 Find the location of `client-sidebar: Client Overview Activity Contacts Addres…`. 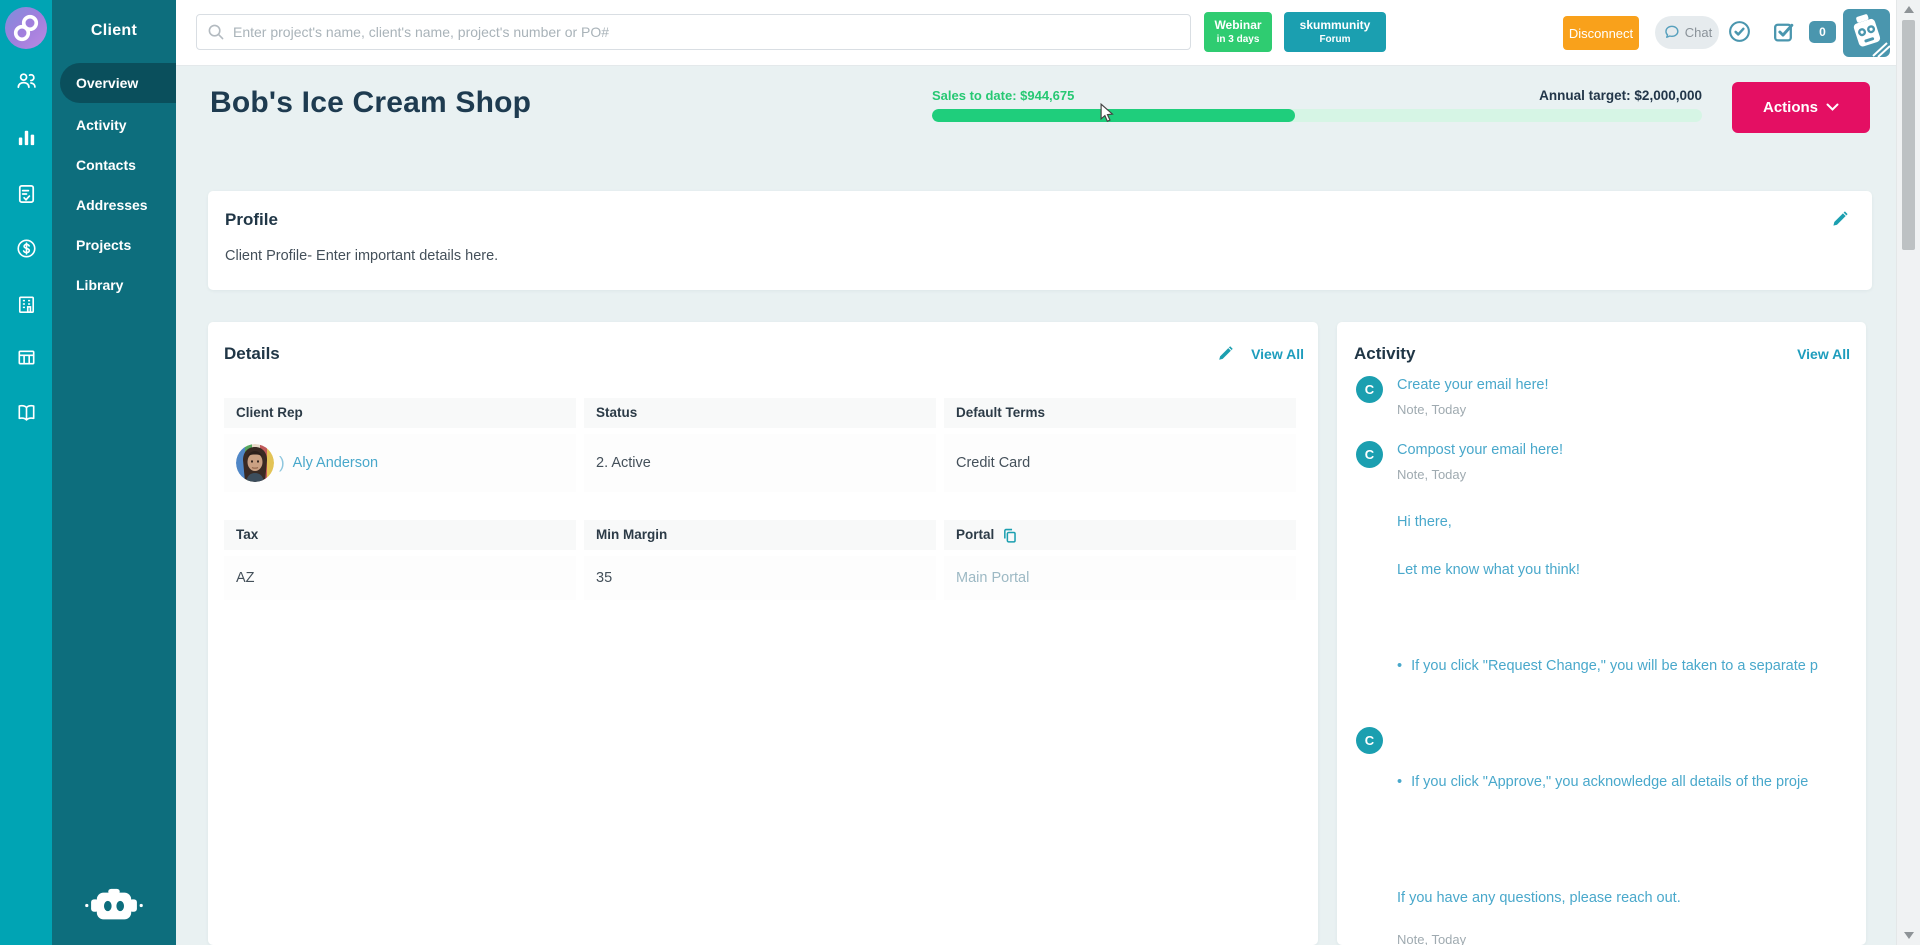

client-sidebar: Client Overview Activity Contacts Addres… is located at coordinates (114, 472).